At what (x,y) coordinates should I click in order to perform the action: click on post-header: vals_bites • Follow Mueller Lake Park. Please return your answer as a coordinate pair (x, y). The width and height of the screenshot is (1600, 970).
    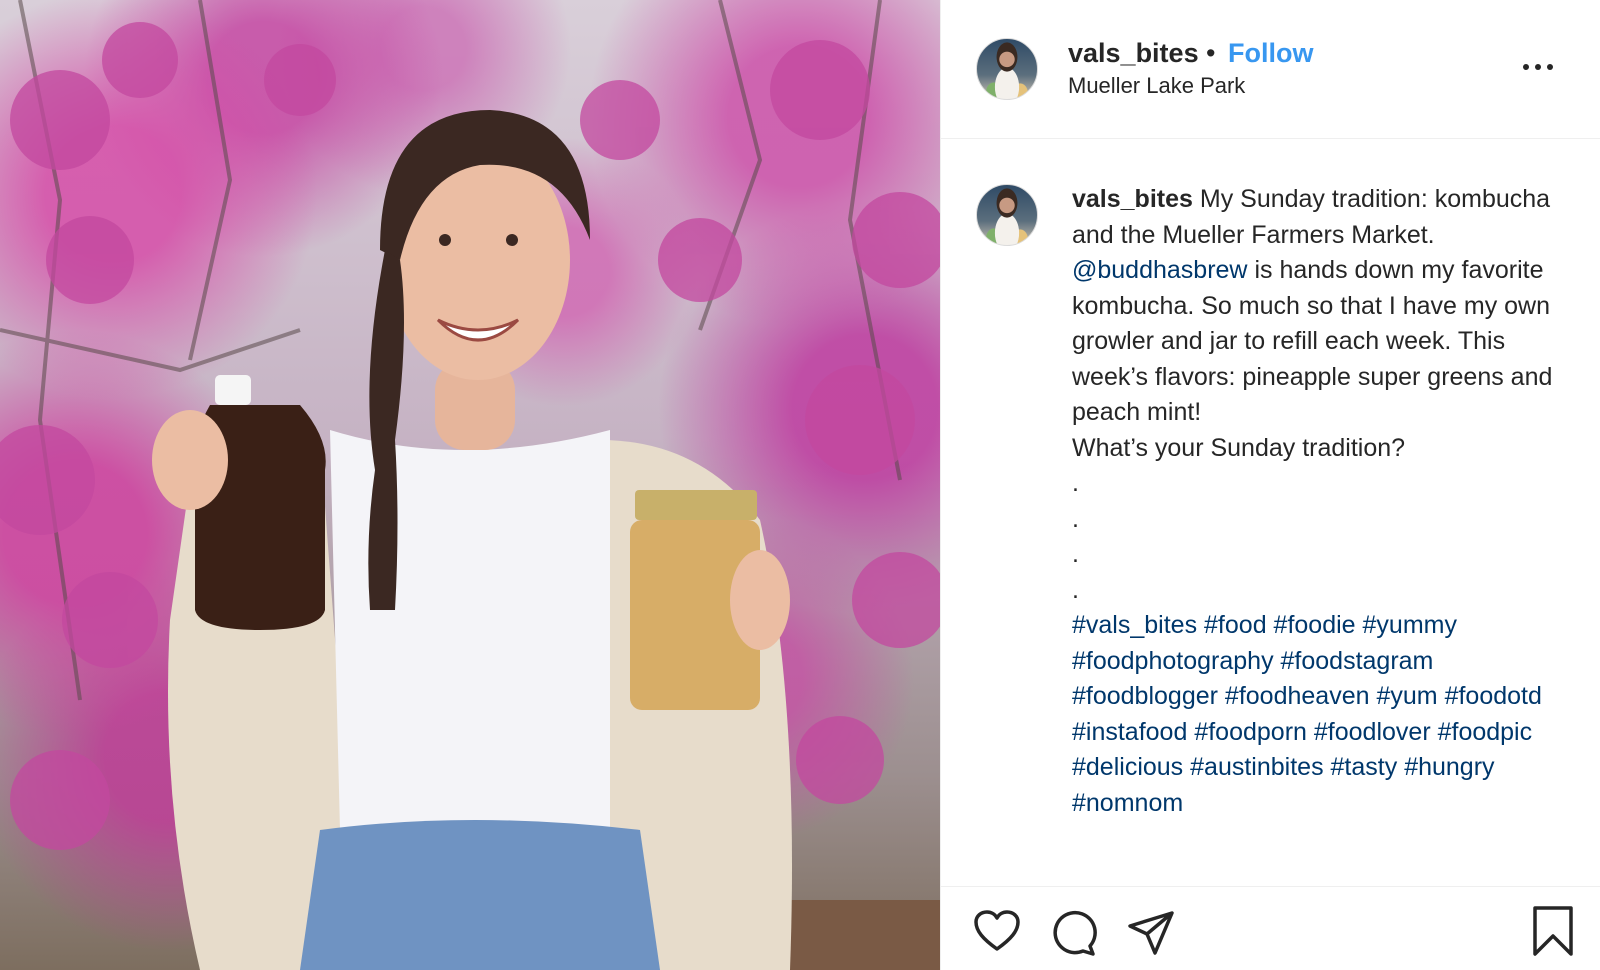
    Looking at the image, I should click on (1270, 69).